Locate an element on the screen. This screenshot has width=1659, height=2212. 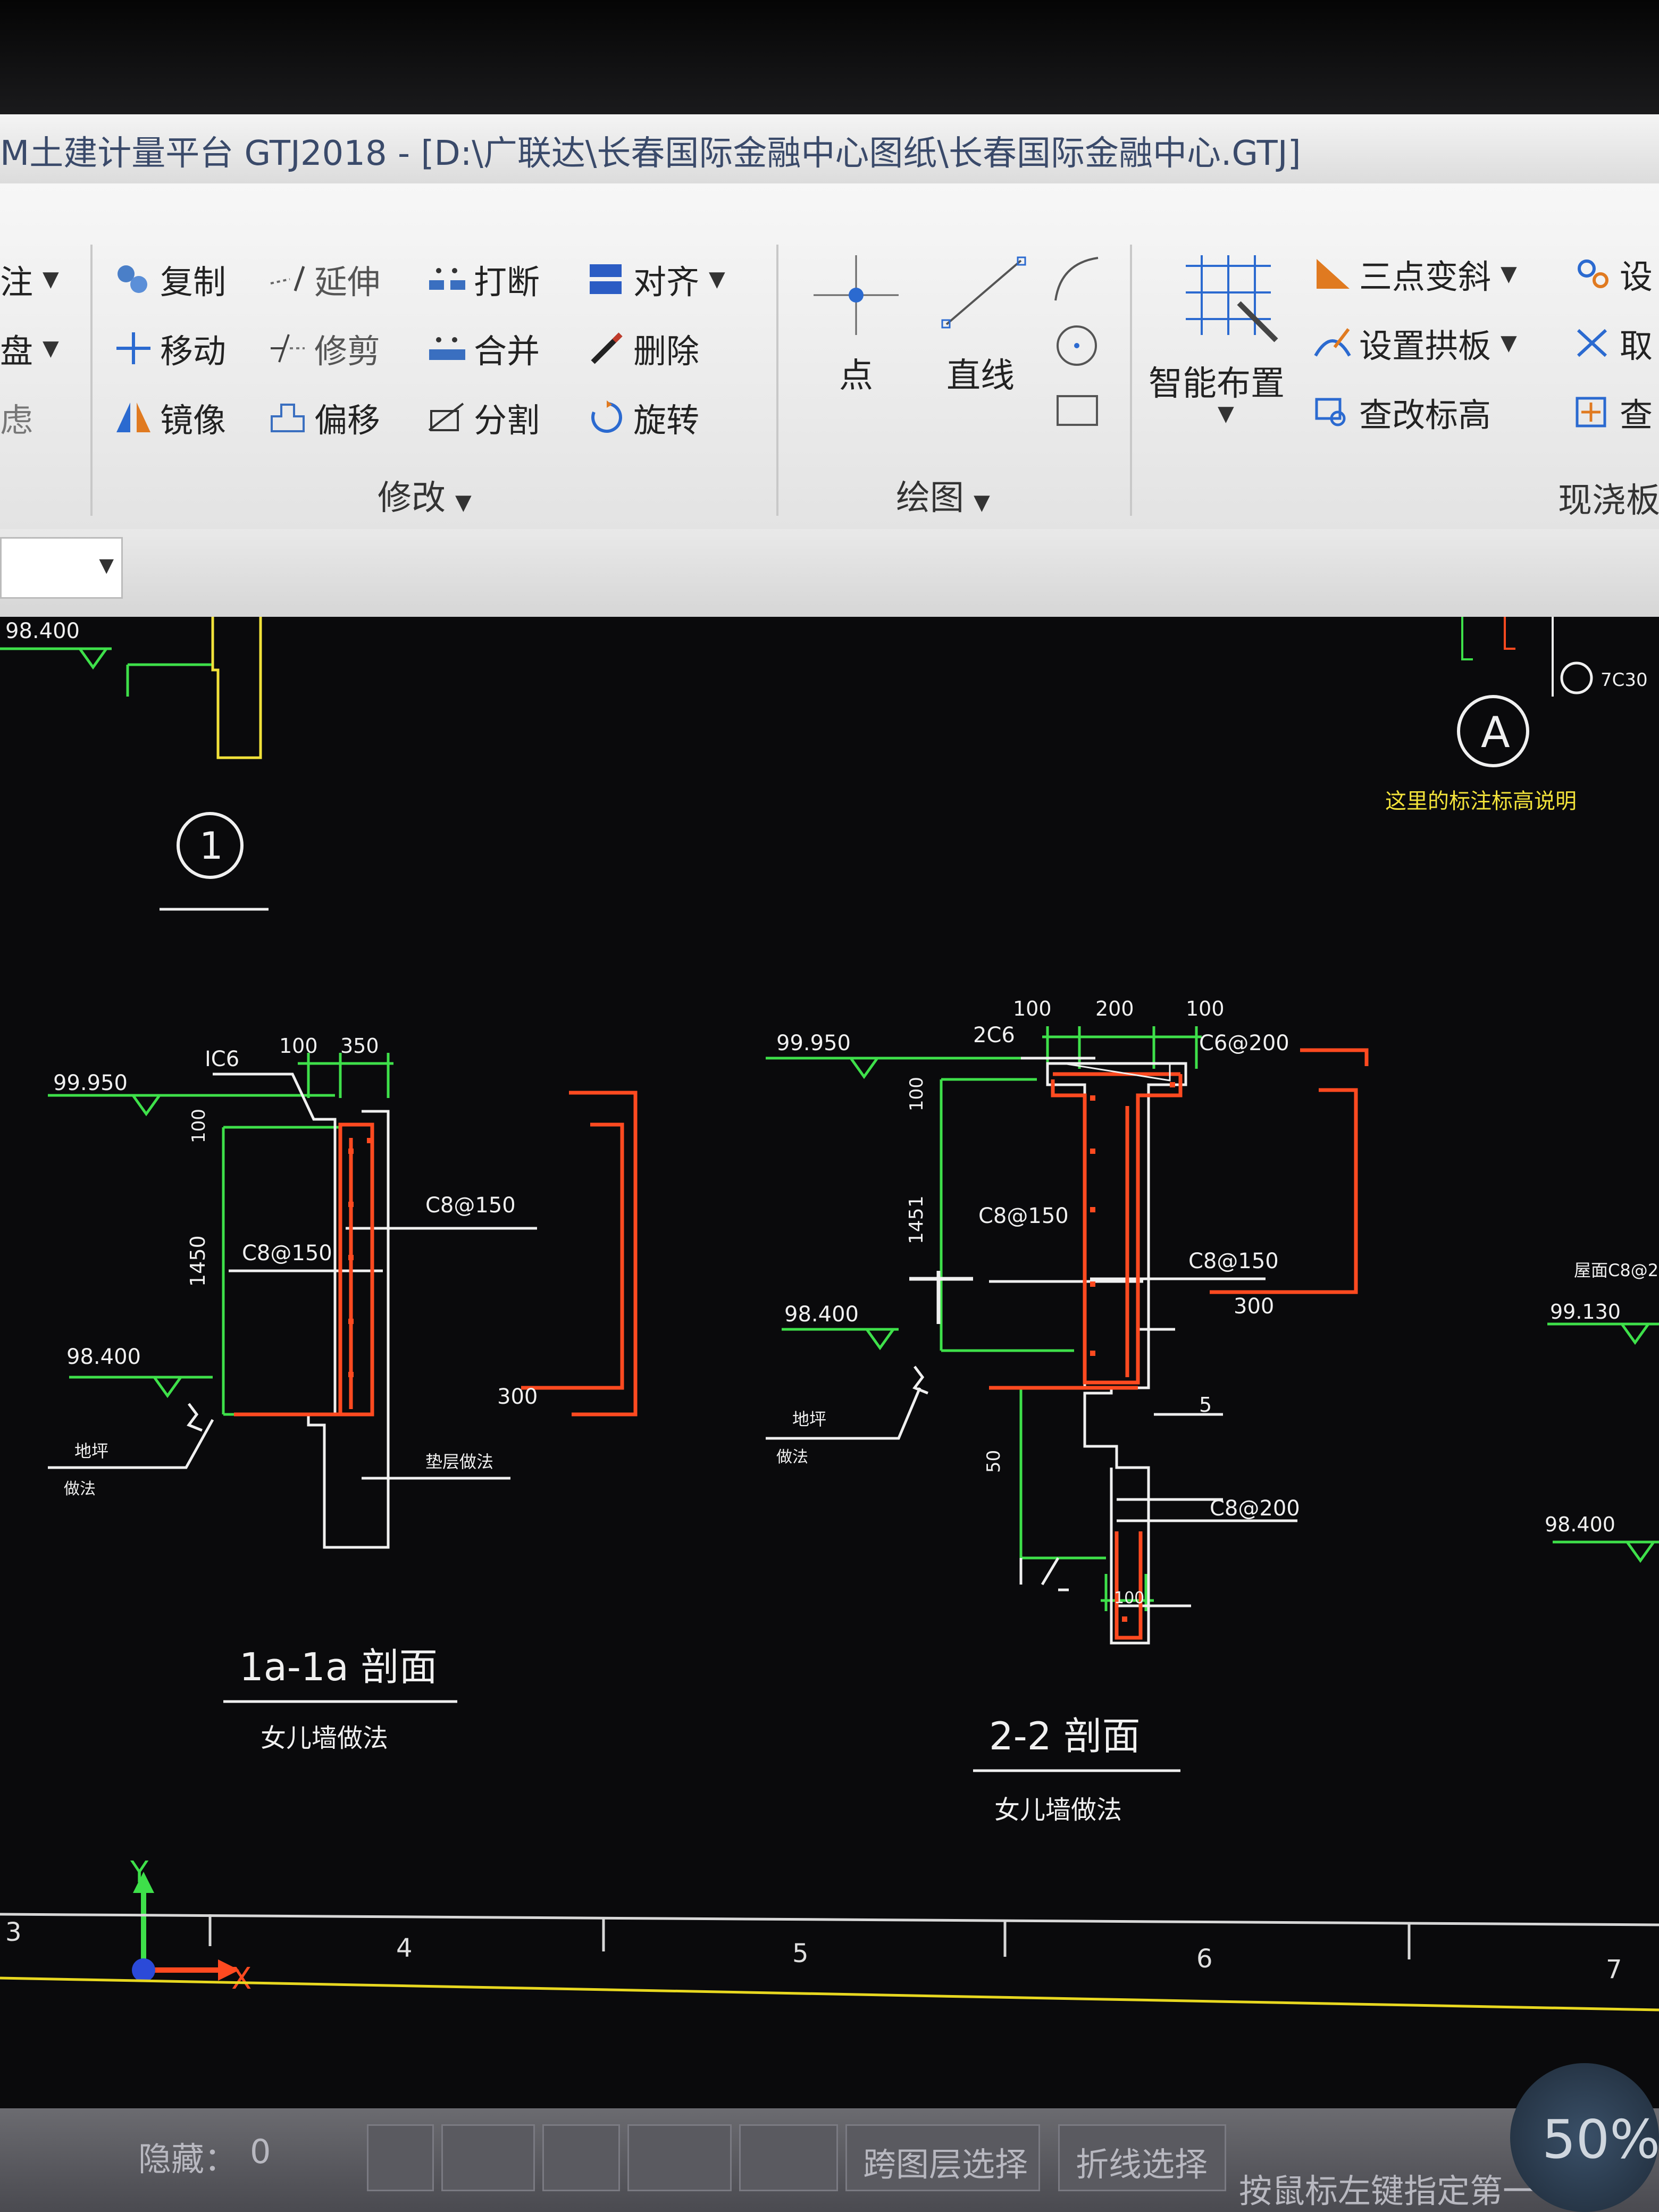
break-button: 打断 is located at coordinates (484, 279).